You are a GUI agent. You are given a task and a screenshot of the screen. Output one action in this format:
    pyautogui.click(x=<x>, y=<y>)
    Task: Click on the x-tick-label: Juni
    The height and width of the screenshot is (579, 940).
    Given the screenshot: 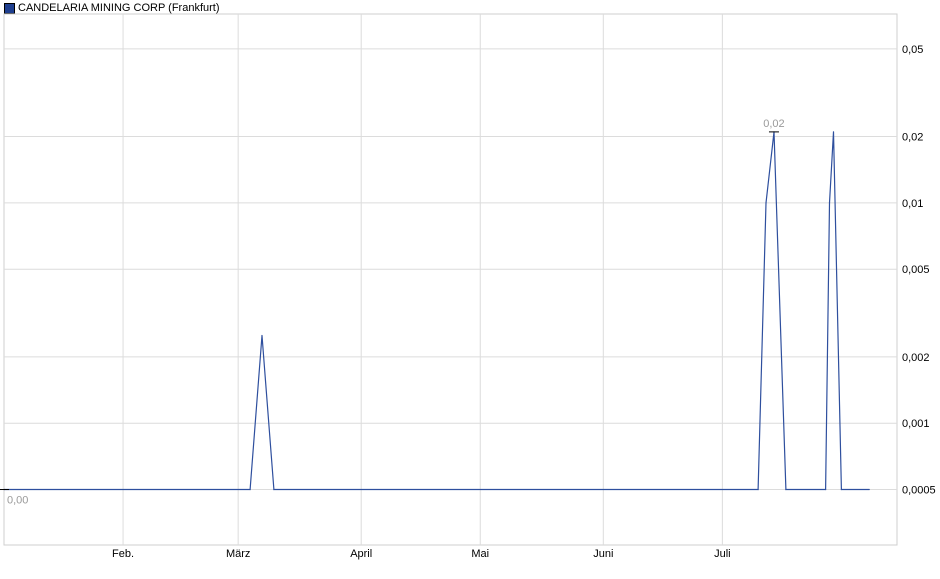 What is the action you would take?
    pyautogui.click(x=603, y=554)
    